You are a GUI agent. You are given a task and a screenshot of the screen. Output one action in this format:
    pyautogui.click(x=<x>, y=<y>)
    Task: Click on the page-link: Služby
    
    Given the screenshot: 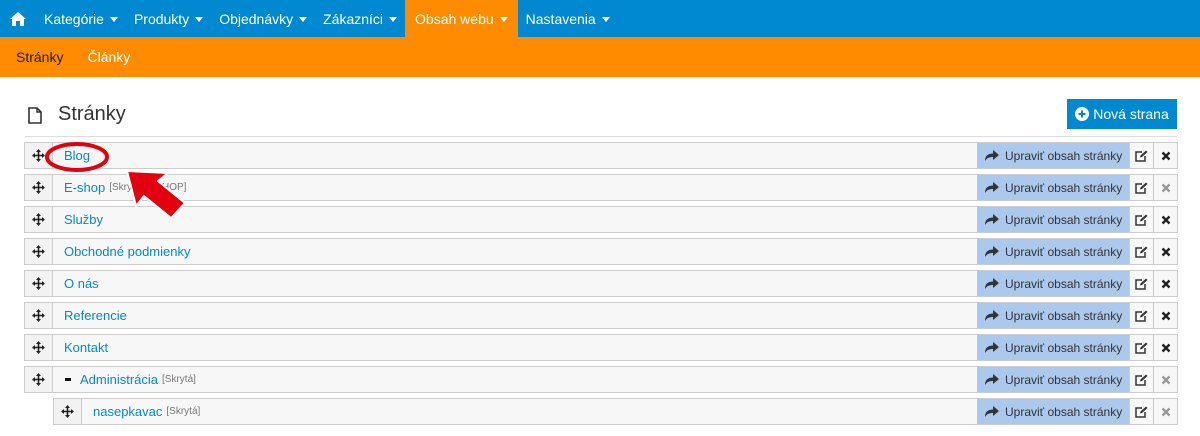 What is the action you would take?
    pyautogui.click(x=83, y=219)
    